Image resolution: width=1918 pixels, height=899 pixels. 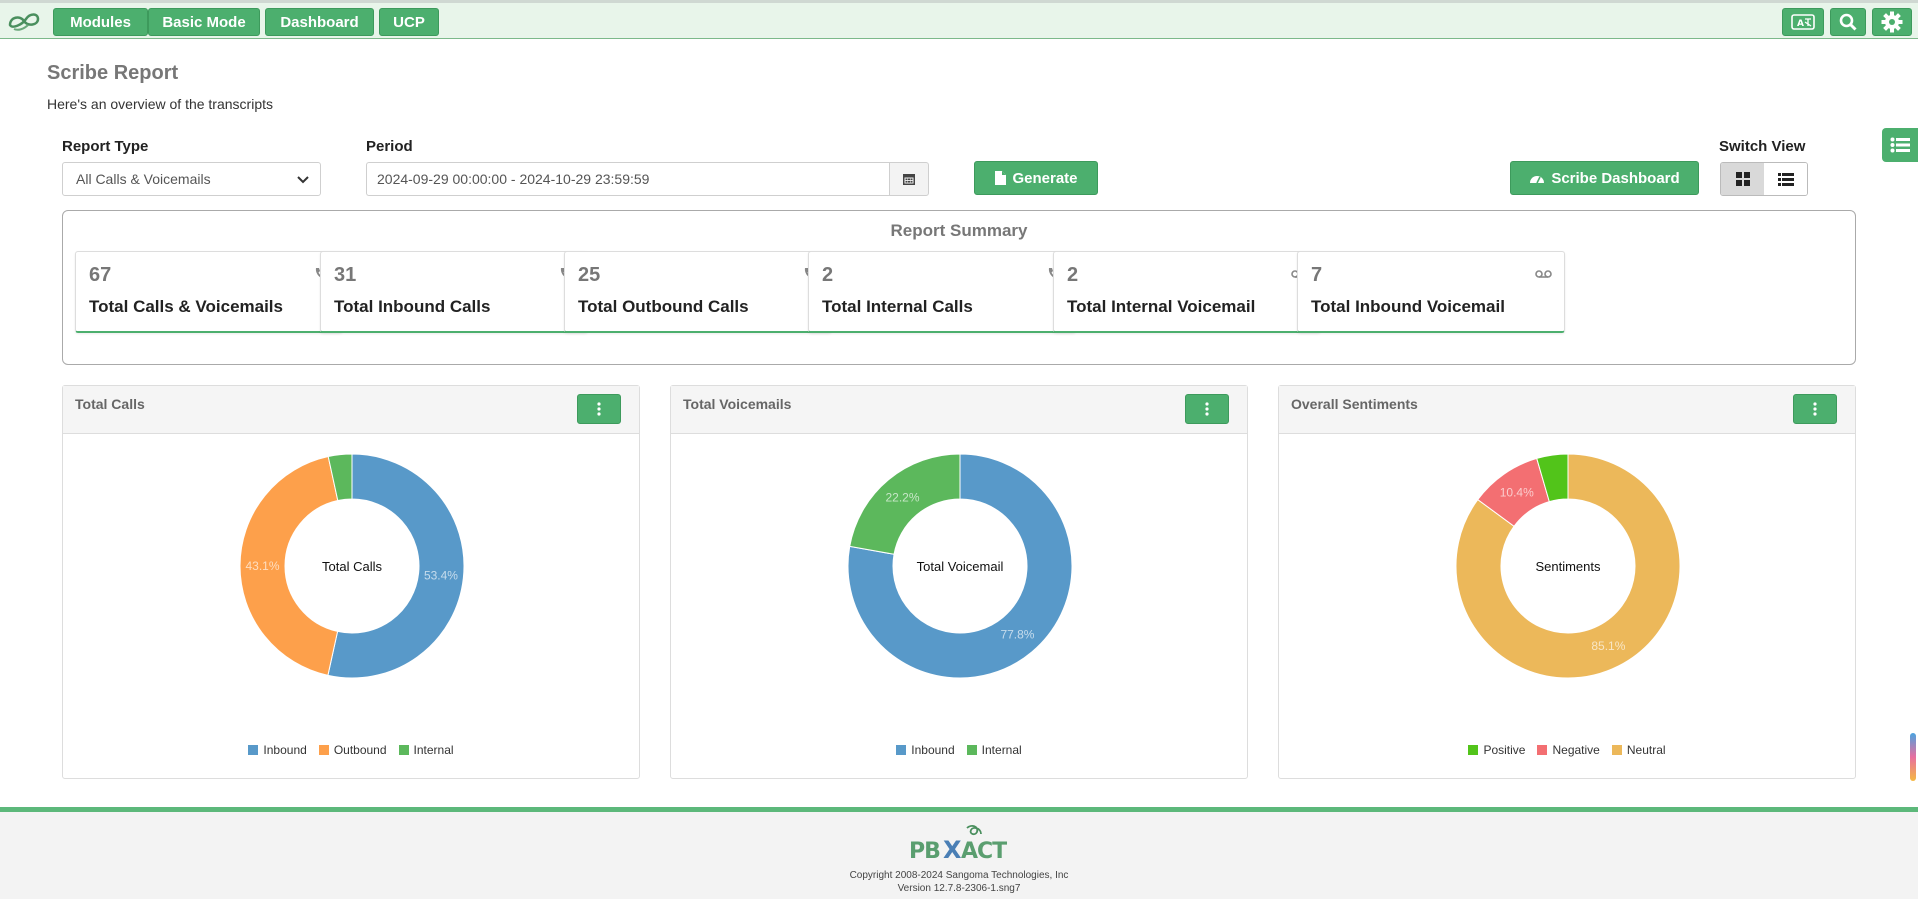 I want to click on report-type-select: All Calls & Voicemails, so click(x=191, y=179).